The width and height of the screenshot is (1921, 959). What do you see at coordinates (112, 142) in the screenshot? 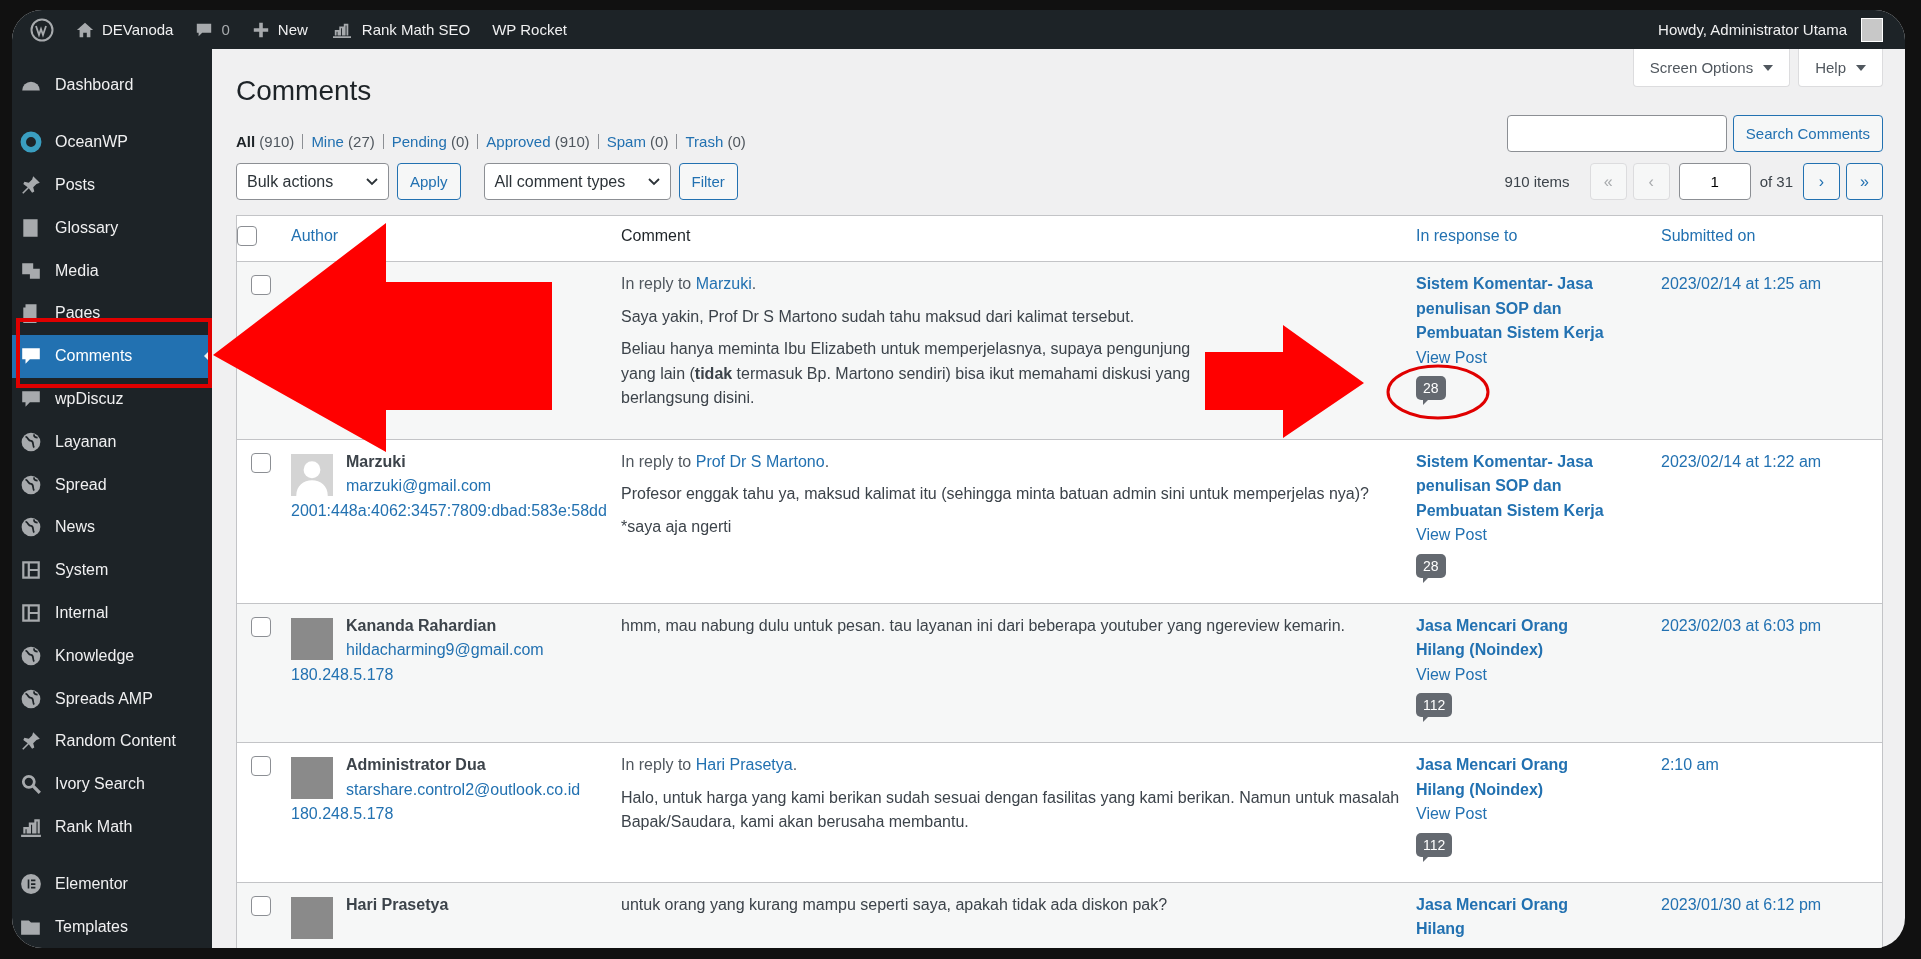
I see `sidebar-menu-item: OceanWP` at bounding box center [112, 142].